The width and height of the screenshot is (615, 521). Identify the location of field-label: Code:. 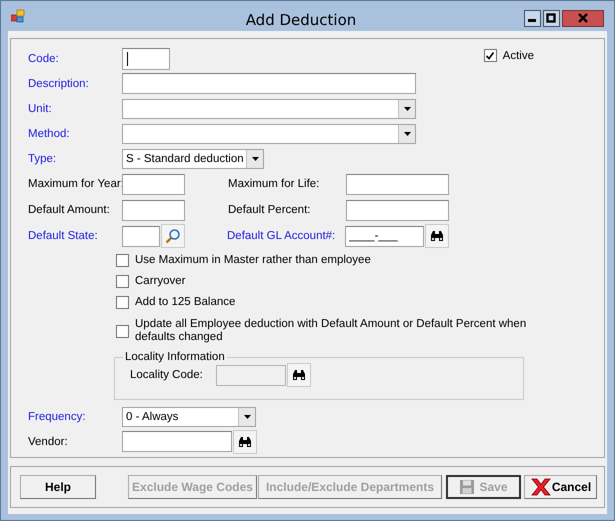
(44, 58).